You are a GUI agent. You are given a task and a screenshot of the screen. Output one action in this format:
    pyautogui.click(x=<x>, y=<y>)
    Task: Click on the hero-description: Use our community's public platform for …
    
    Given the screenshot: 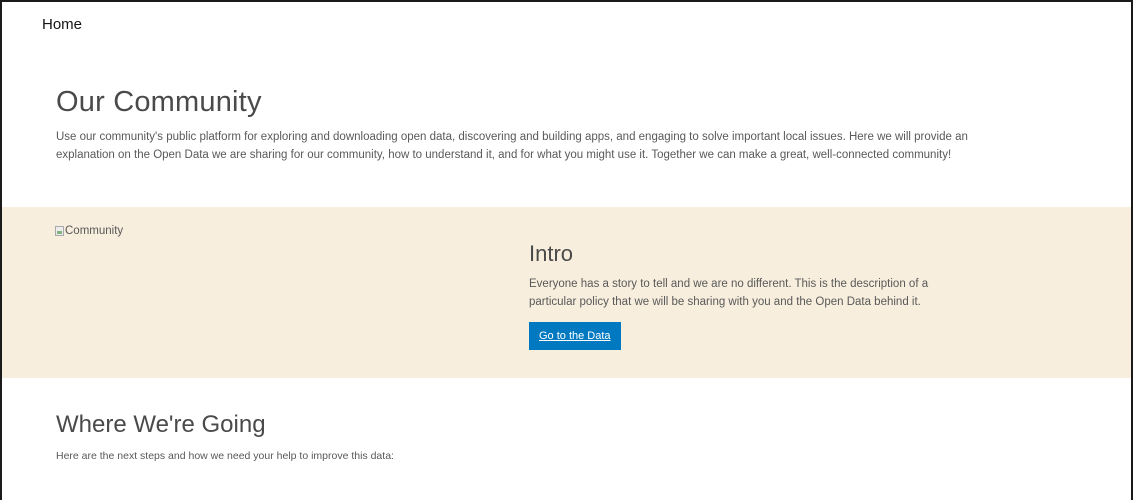 What is the action you would take?
    pyautogui.click(x=512, y=146)
    